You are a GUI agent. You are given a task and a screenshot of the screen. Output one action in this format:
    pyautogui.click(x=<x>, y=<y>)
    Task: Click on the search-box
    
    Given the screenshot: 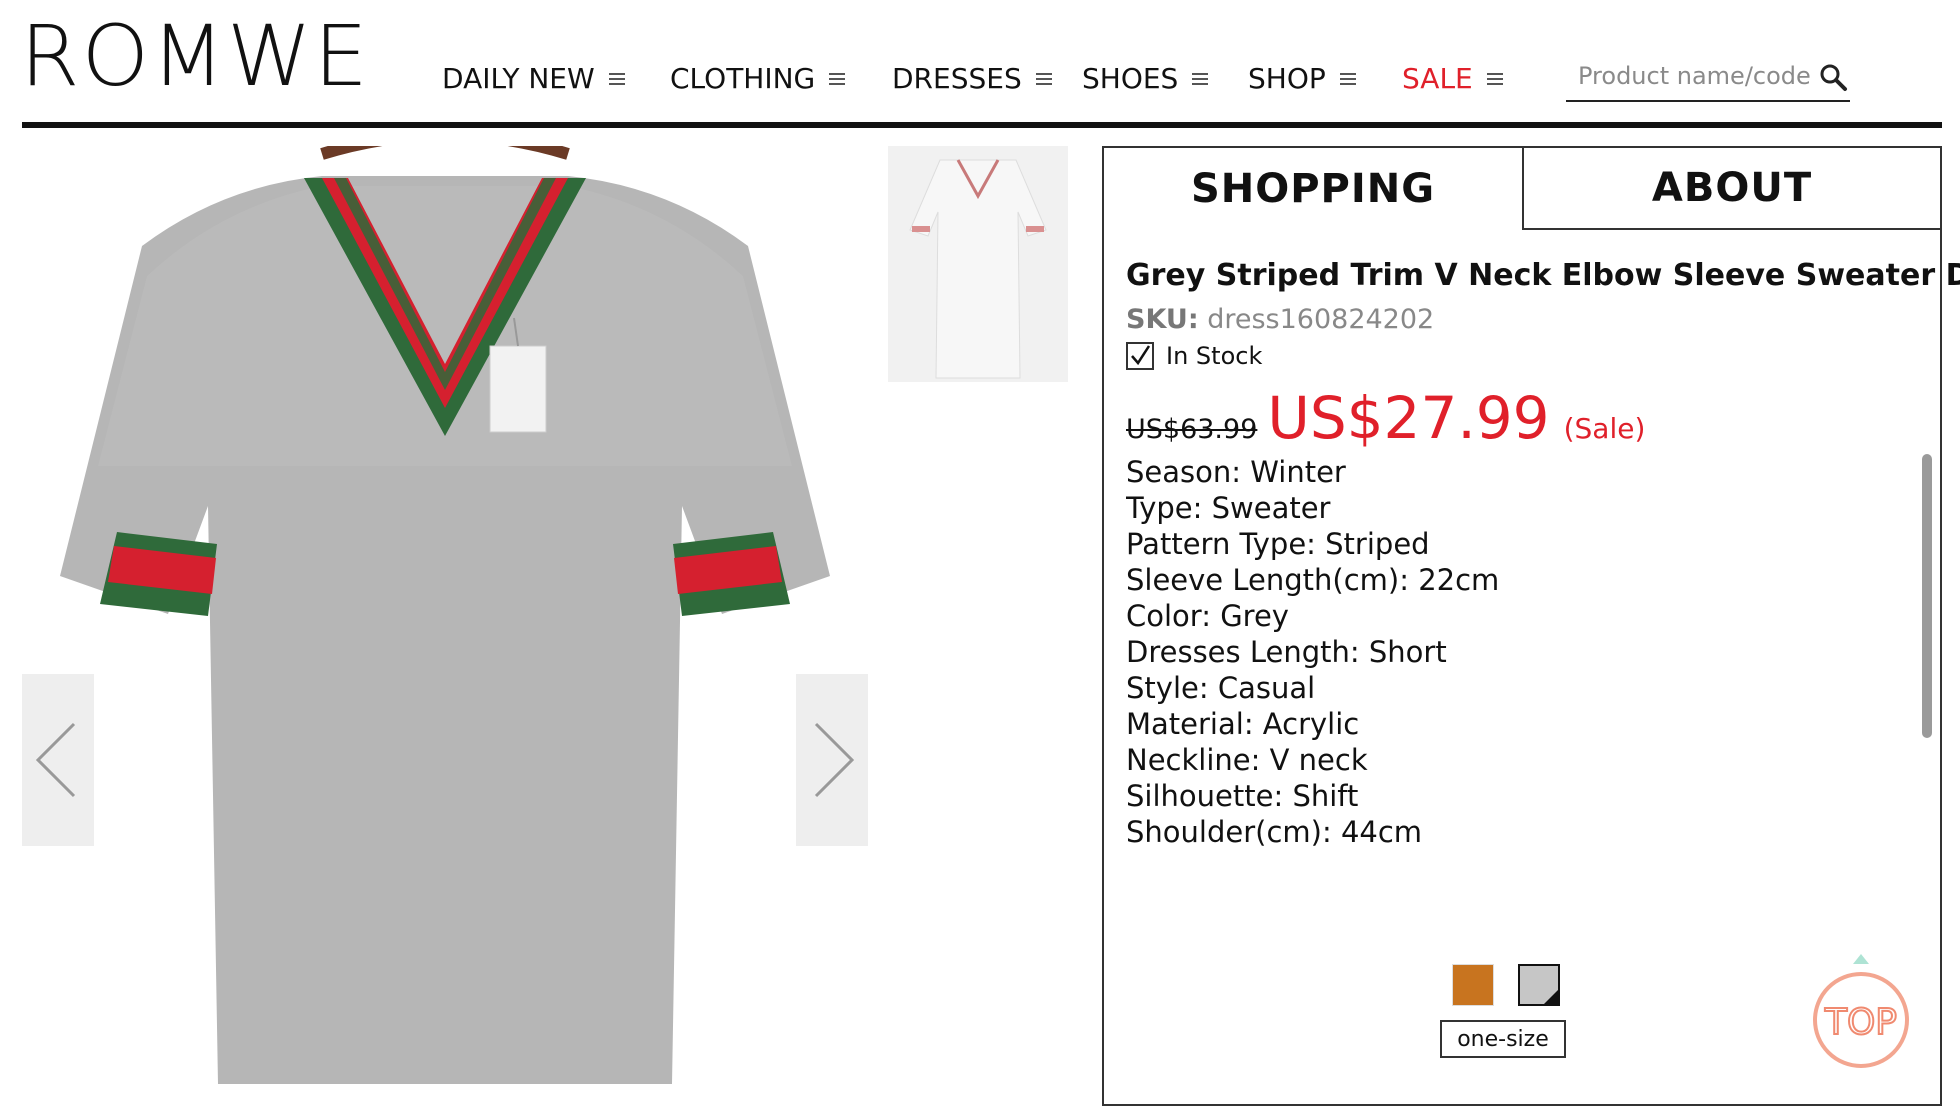 What is the action you would take?
    pyautogui.click(x=1708, y=80)
    